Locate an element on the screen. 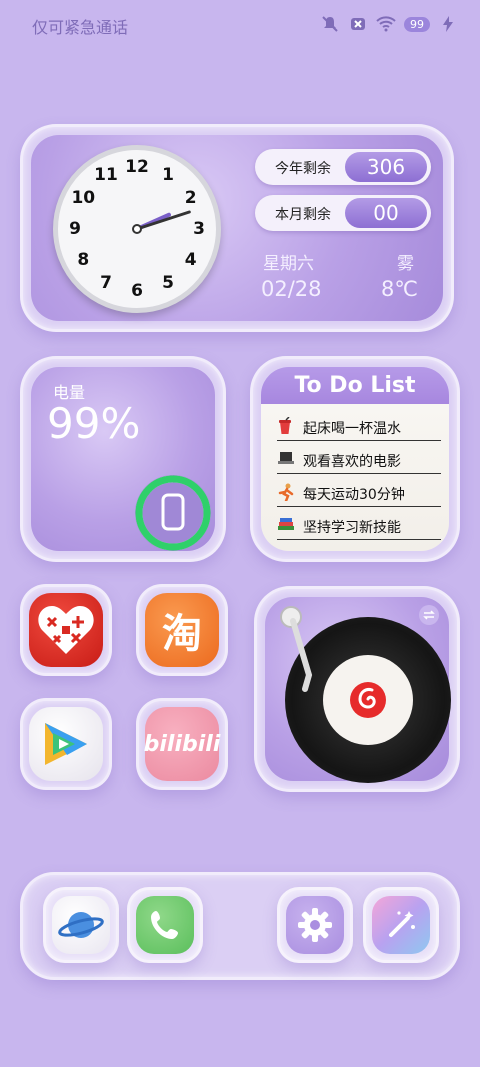  tencent-video-app is located at coordinates (66, 744).